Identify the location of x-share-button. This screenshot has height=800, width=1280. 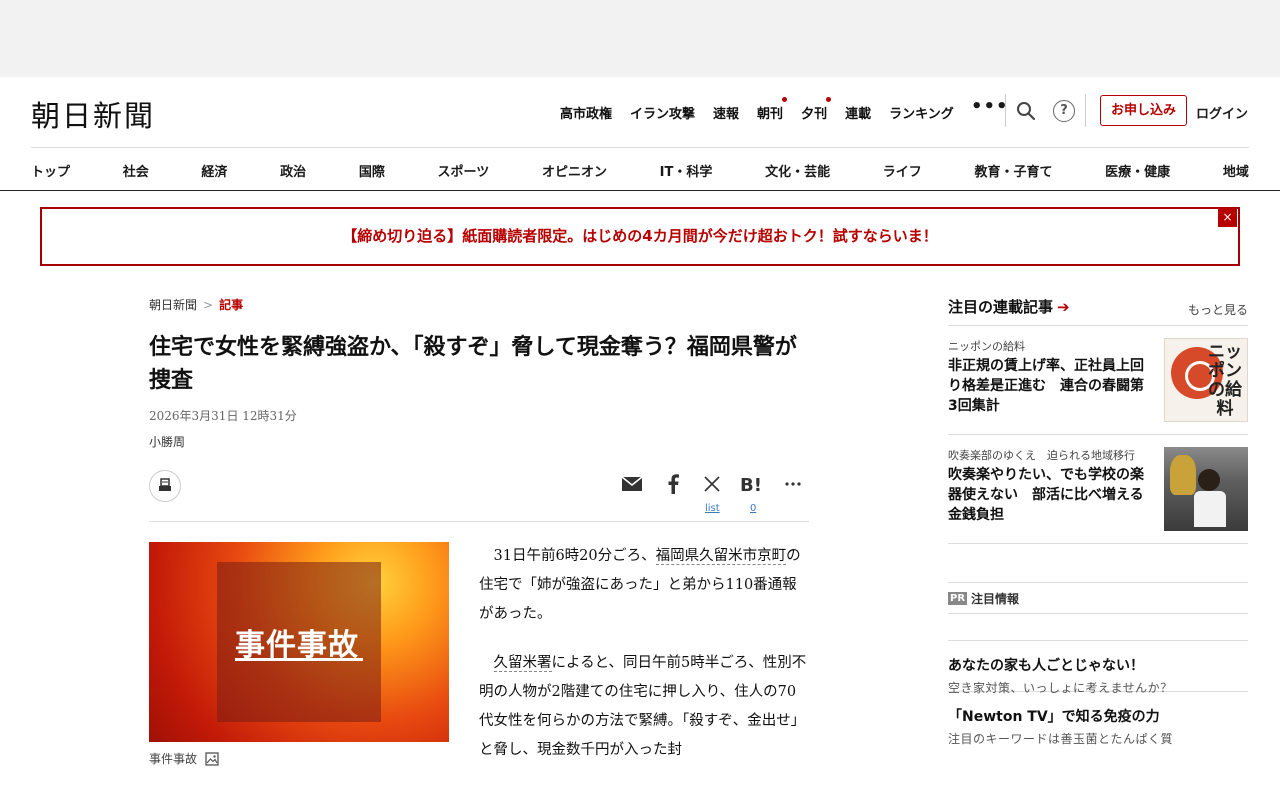
(712, 484).